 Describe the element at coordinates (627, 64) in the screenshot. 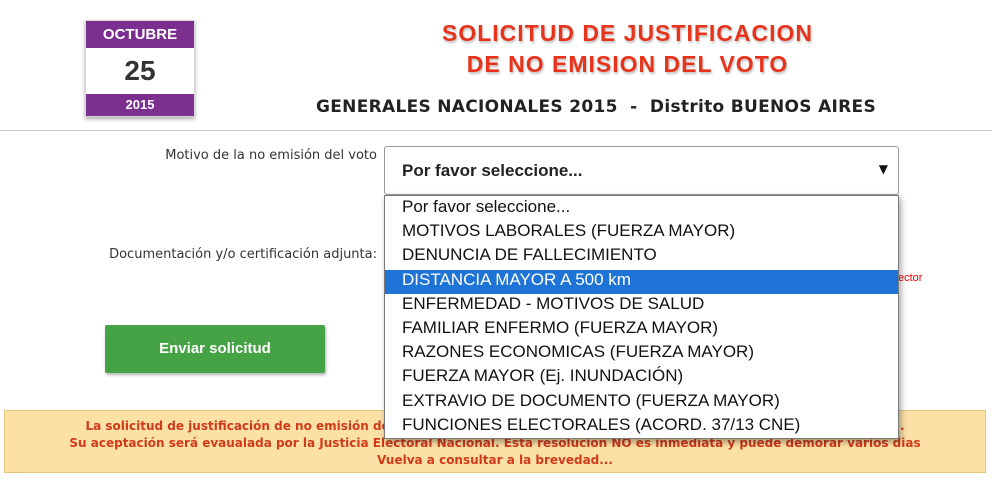

I see `page-title-line-2: DE NO EMISION DEL VOTO` at that location.